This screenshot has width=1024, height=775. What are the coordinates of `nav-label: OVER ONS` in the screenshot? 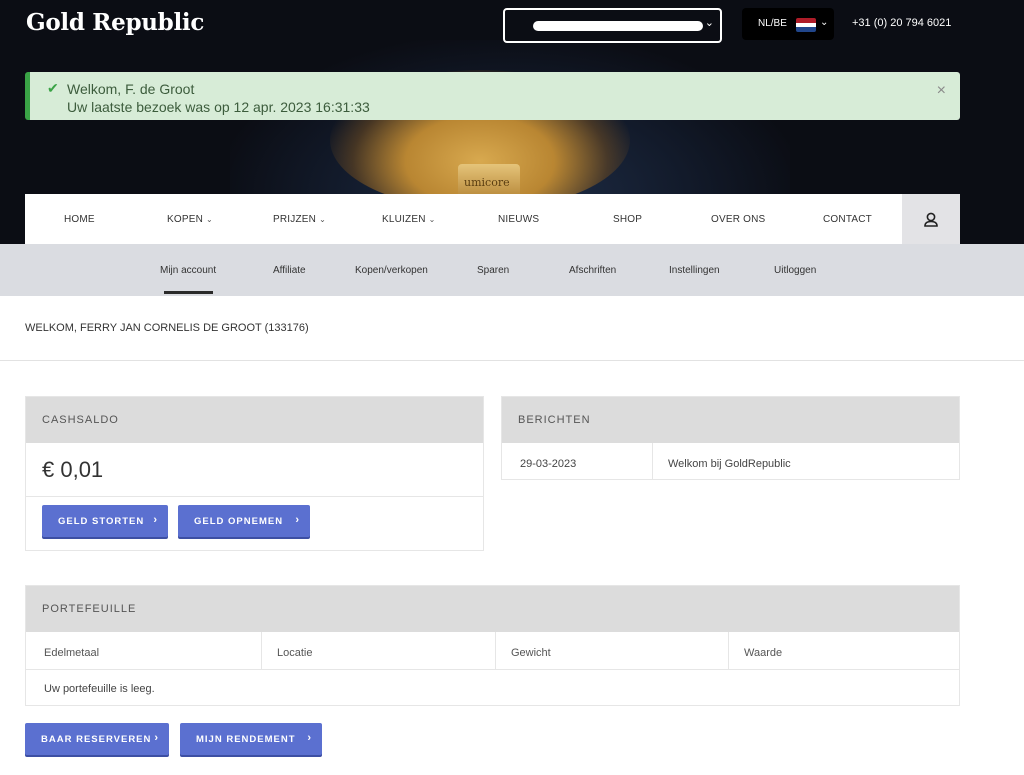 It's located at (738, 219).